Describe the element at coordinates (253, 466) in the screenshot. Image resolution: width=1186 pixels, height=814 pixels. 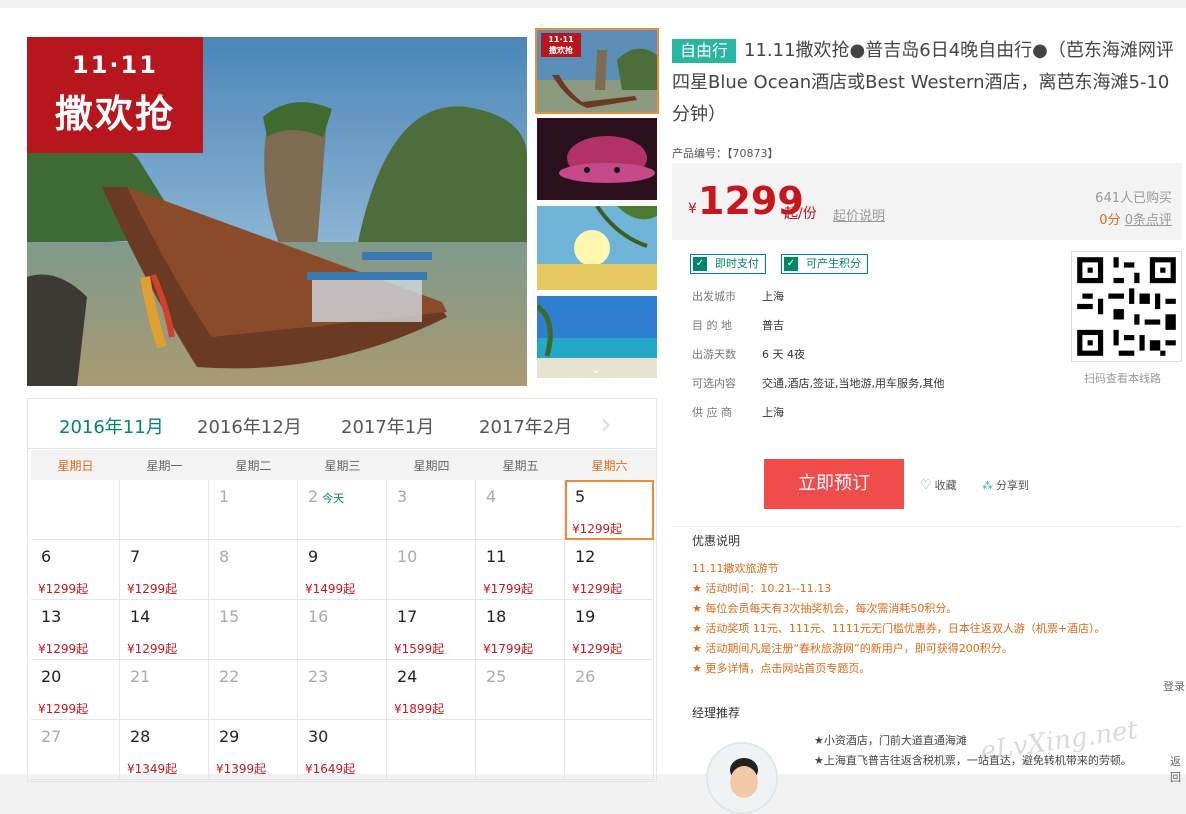
I see `weekday-tue: 星期二` at that location.